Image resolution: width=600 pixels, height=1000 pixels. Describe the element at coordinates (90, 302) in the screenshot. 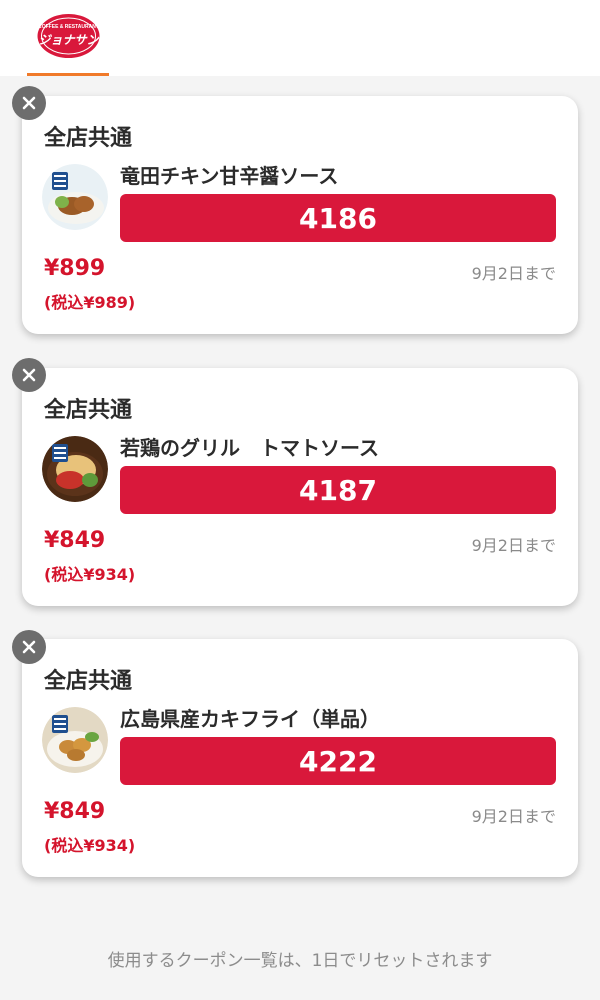

I see `price-with-tax: (税込¥989)` at that location.